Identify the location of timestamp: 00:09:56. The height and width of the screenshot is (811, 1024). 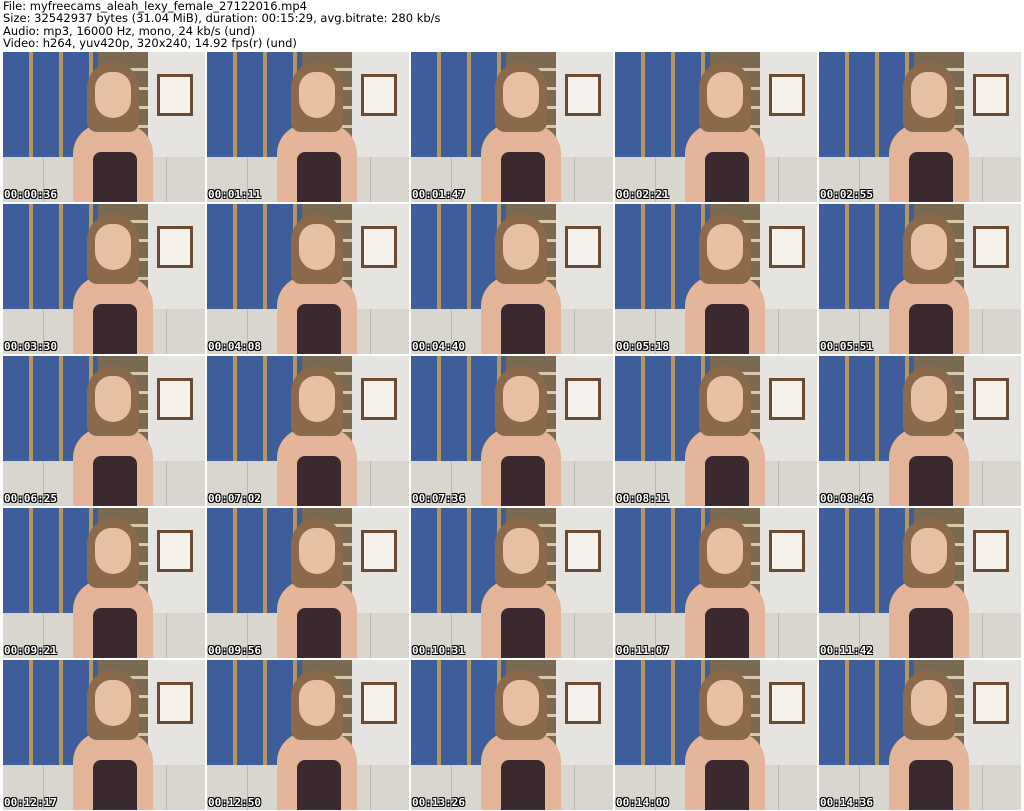
(234, 650).